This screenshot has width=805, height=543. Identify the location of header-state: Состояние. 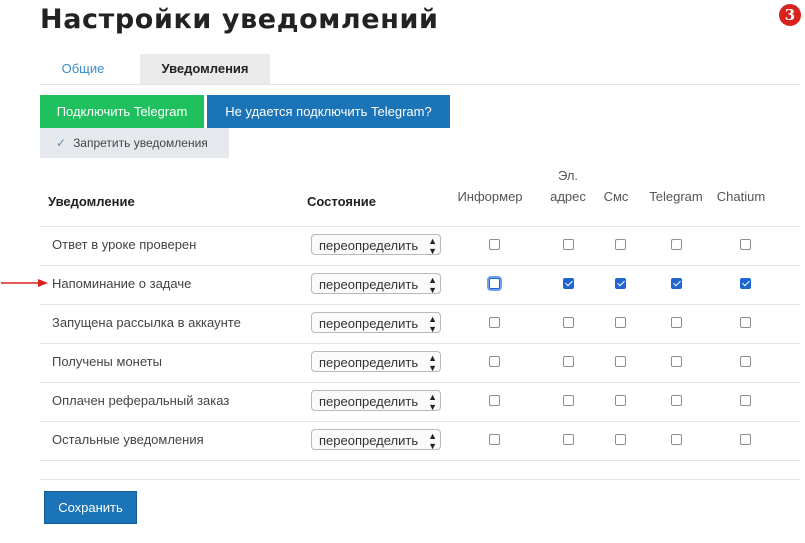
(342, 201).